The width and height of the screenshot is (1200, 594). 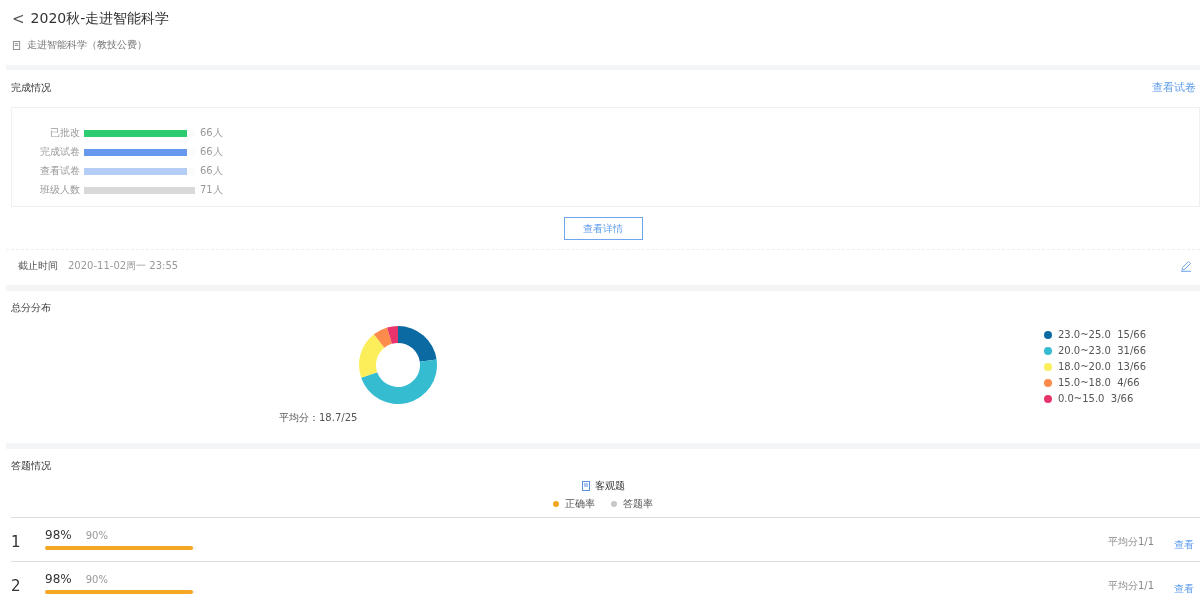 What do you see at coordinates (64, 133) in the screenshot?
I see `bar-label: 已批改` at bounding box center [64, 133].